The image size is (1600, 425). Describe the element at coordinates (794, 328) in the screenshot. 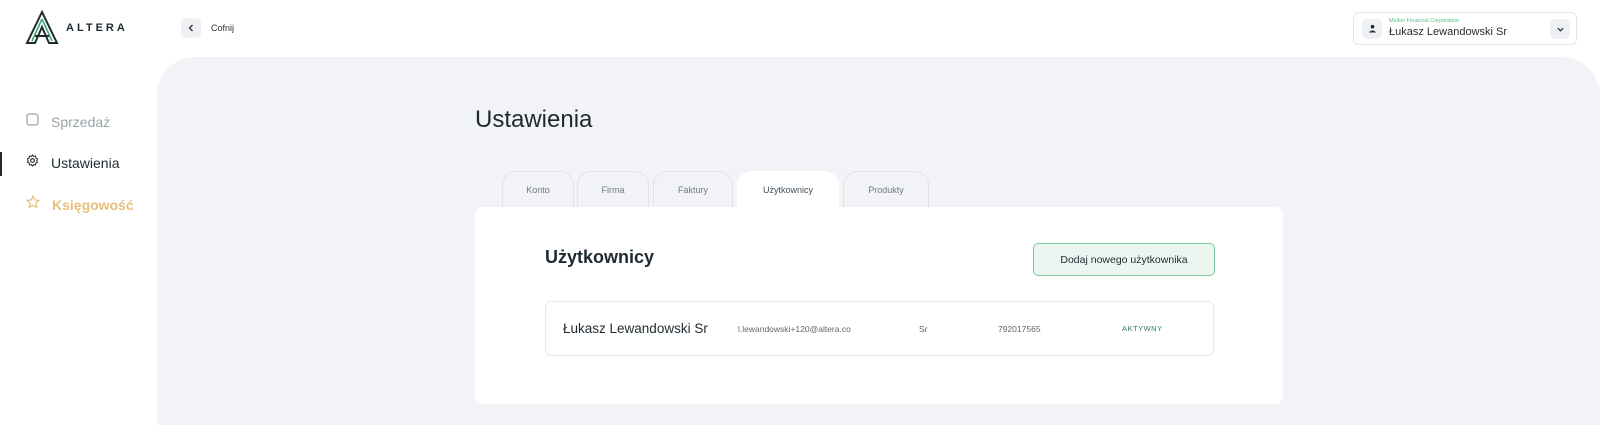

I see `user-email: l.lewandowski+120@altera.co` at that location.